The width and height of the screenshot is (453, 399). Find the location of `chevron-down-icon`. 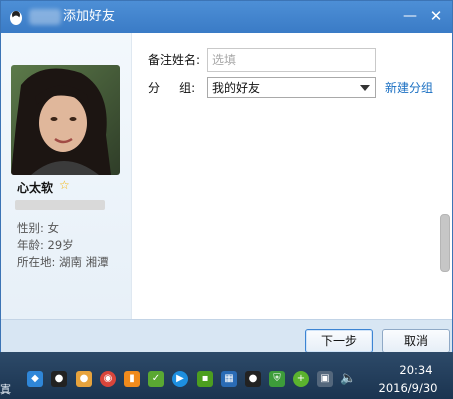

chevron-down-icon is located at coordinates (365, 88).